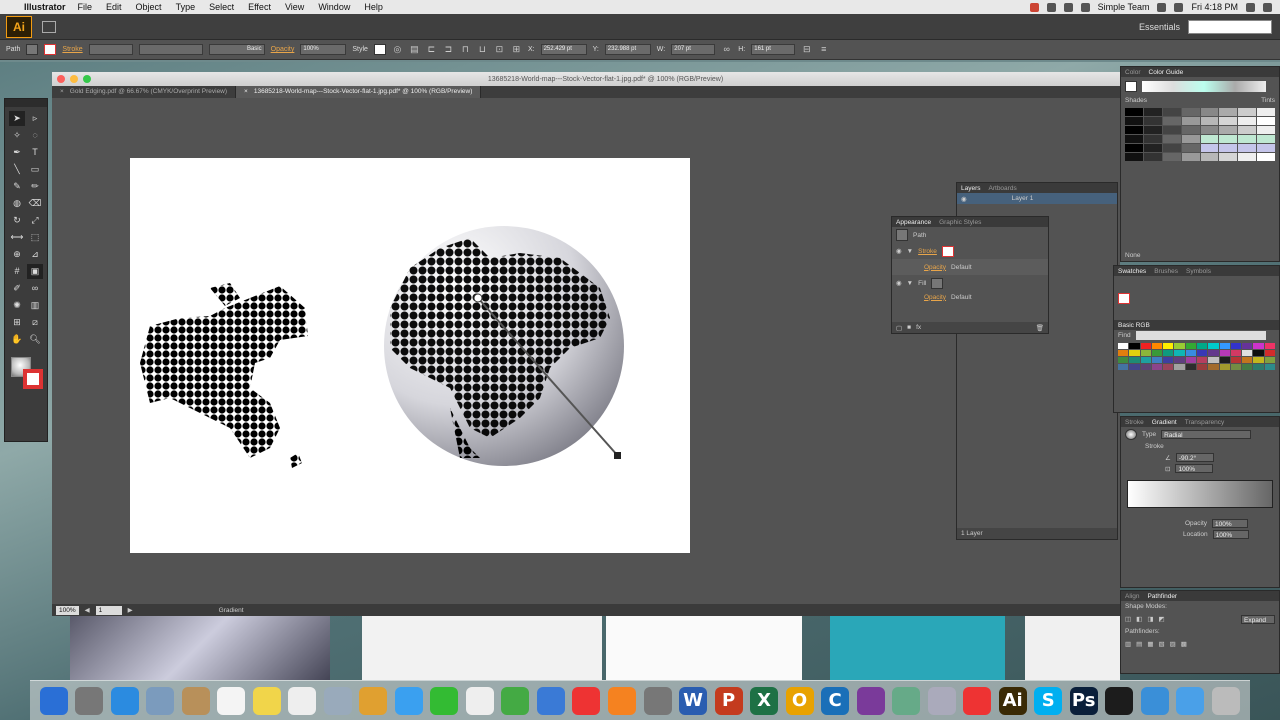 The width and height of the screenshot is (1280, 720). I want to click on merge-icon: ▦, so click(1150, 644).